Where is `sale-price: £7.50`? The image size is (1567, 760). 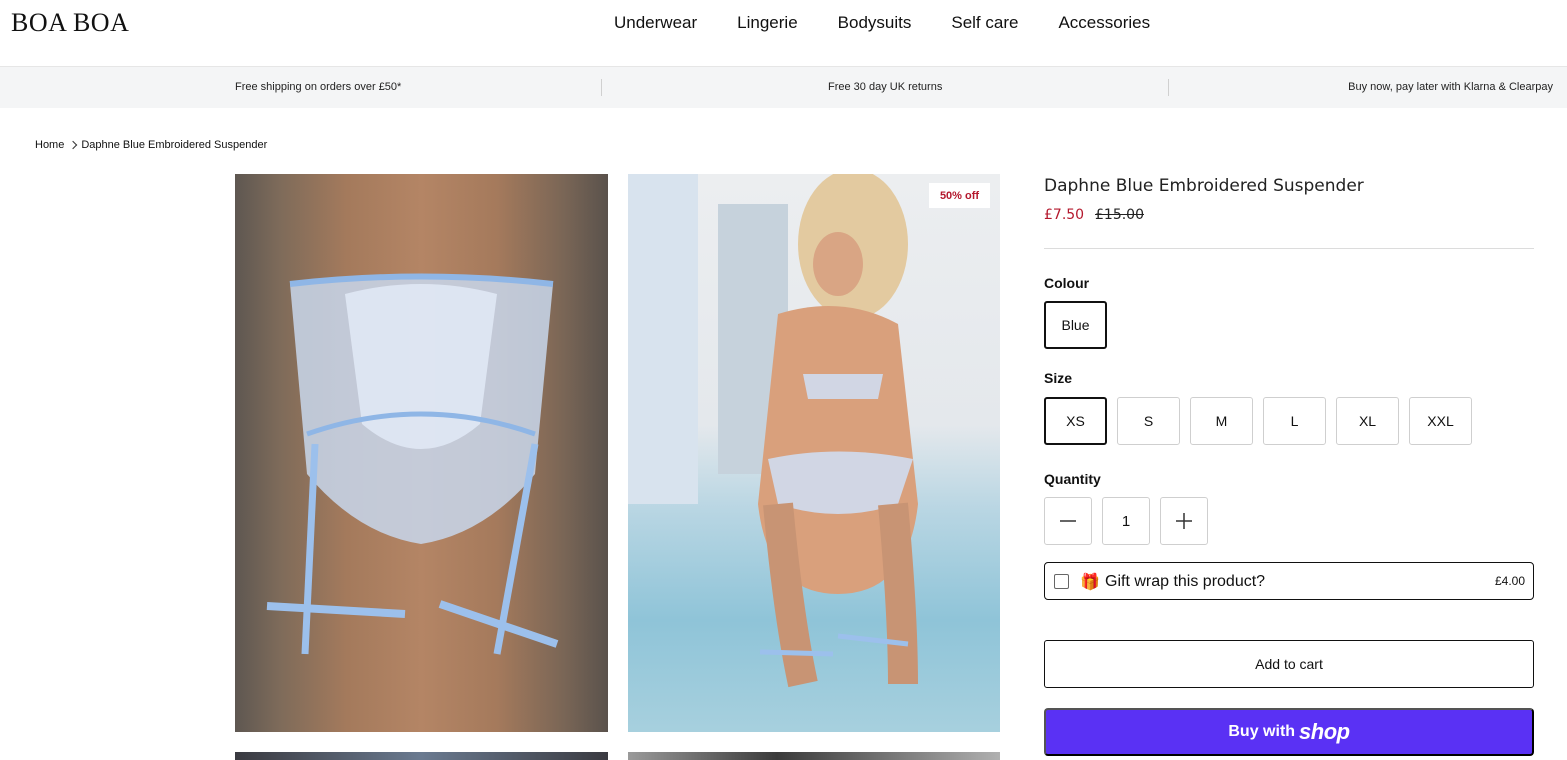
sale-price: £7.50 is located at coordinates (1064, 215).